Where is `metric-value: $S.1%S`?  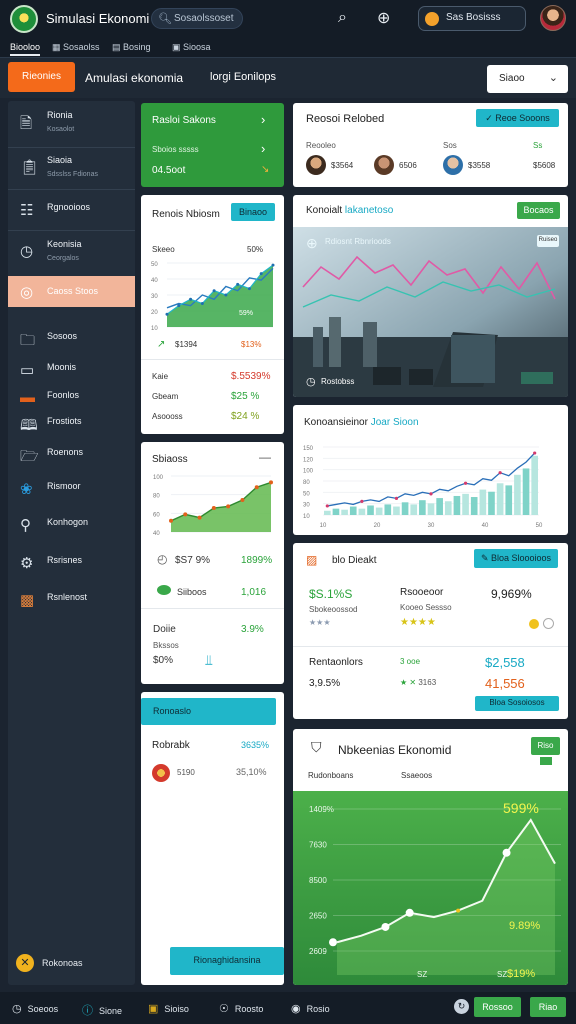
metric-value: $S.1%S is located at coordinates (331, 594).